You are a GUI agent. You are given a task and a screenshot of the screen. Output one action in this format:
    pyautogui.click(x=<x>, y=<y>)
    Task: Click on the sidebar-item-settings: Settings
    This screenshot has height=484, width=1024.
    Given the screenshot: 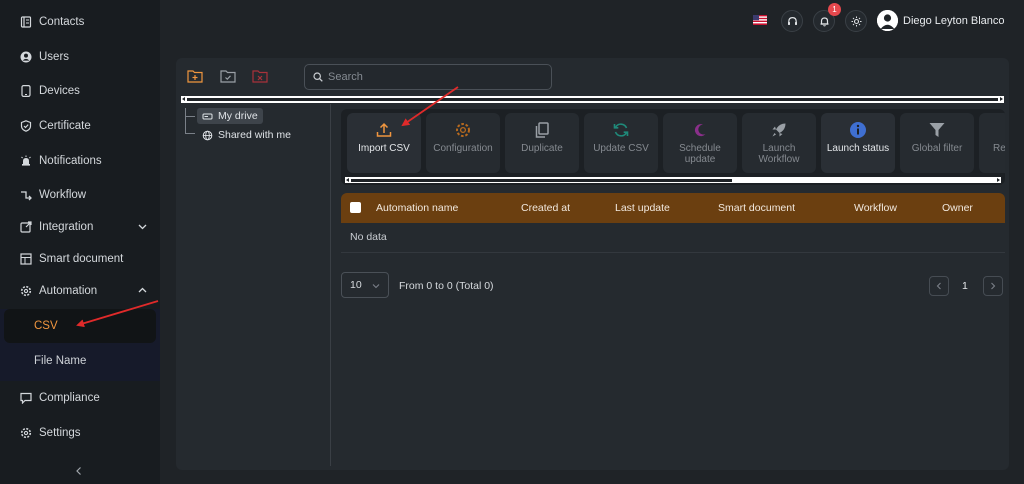 What is the action you would take?
    pyautogui.click(x=80, y=433)
    